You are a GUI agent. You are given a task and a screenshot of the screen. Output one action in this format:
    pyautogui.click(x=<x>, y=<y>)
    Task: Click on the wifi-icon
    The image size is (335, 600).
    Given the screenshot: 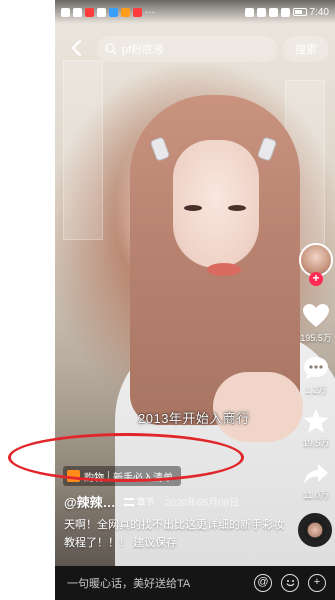 What is the action you would take?
    pyautogui.click(x=77, y=12)
    